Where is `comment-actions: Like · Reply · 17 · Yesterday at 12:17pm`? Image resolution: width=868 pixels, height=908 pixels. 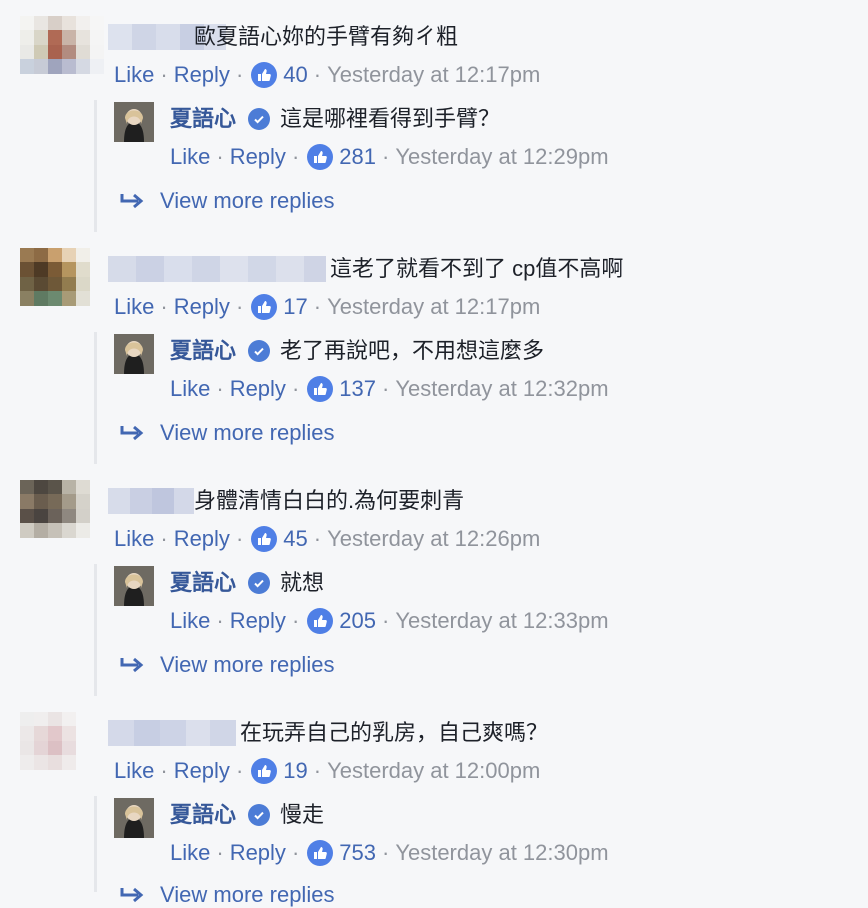
comment-actions: Like · Reply · 17 · Yesterday at 12:17pm is located at coordinates (327, 307).